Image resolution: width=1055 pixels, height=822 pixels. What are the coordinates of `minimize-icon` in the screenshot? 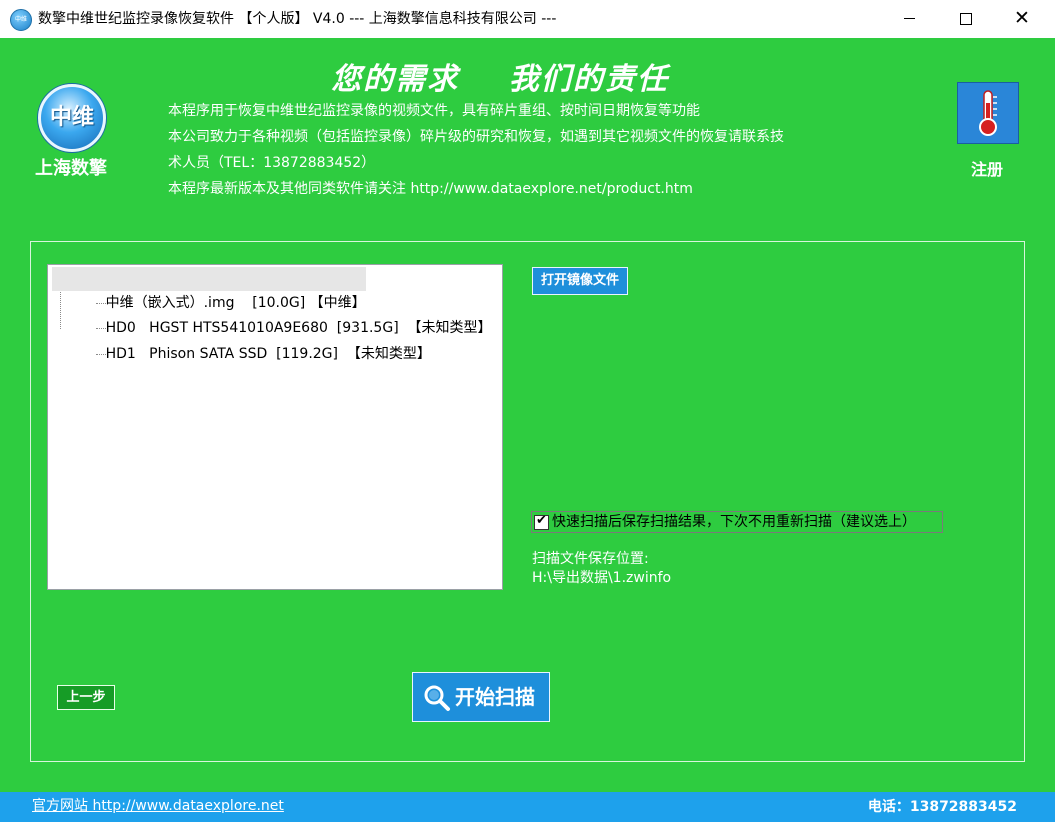 It's located at (909, 18).